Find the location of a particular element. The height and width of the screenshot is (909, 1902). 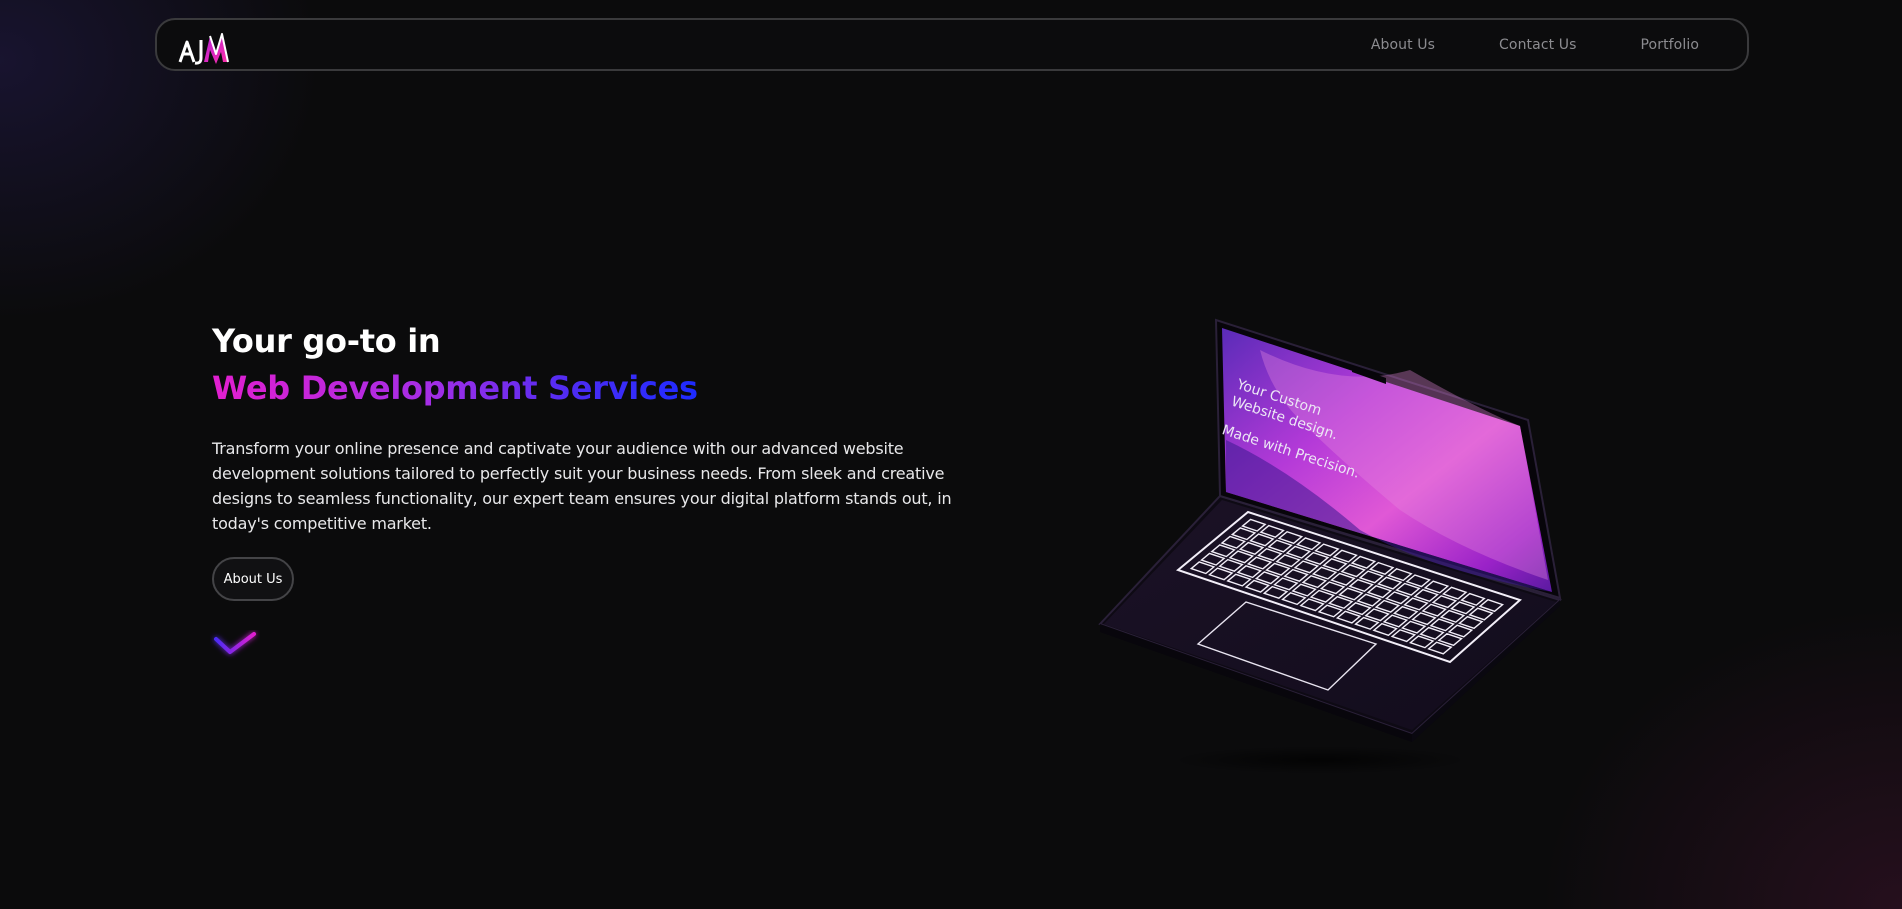

nav-links: About Us Contact Us Portfolio is located at coordinates (1535, 44).